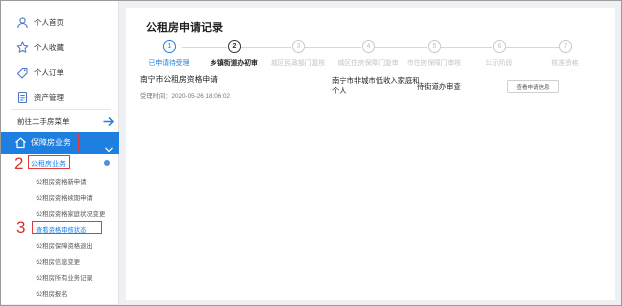  I want to click on sidebar-item-label: 个人订单, so click(49, 72).